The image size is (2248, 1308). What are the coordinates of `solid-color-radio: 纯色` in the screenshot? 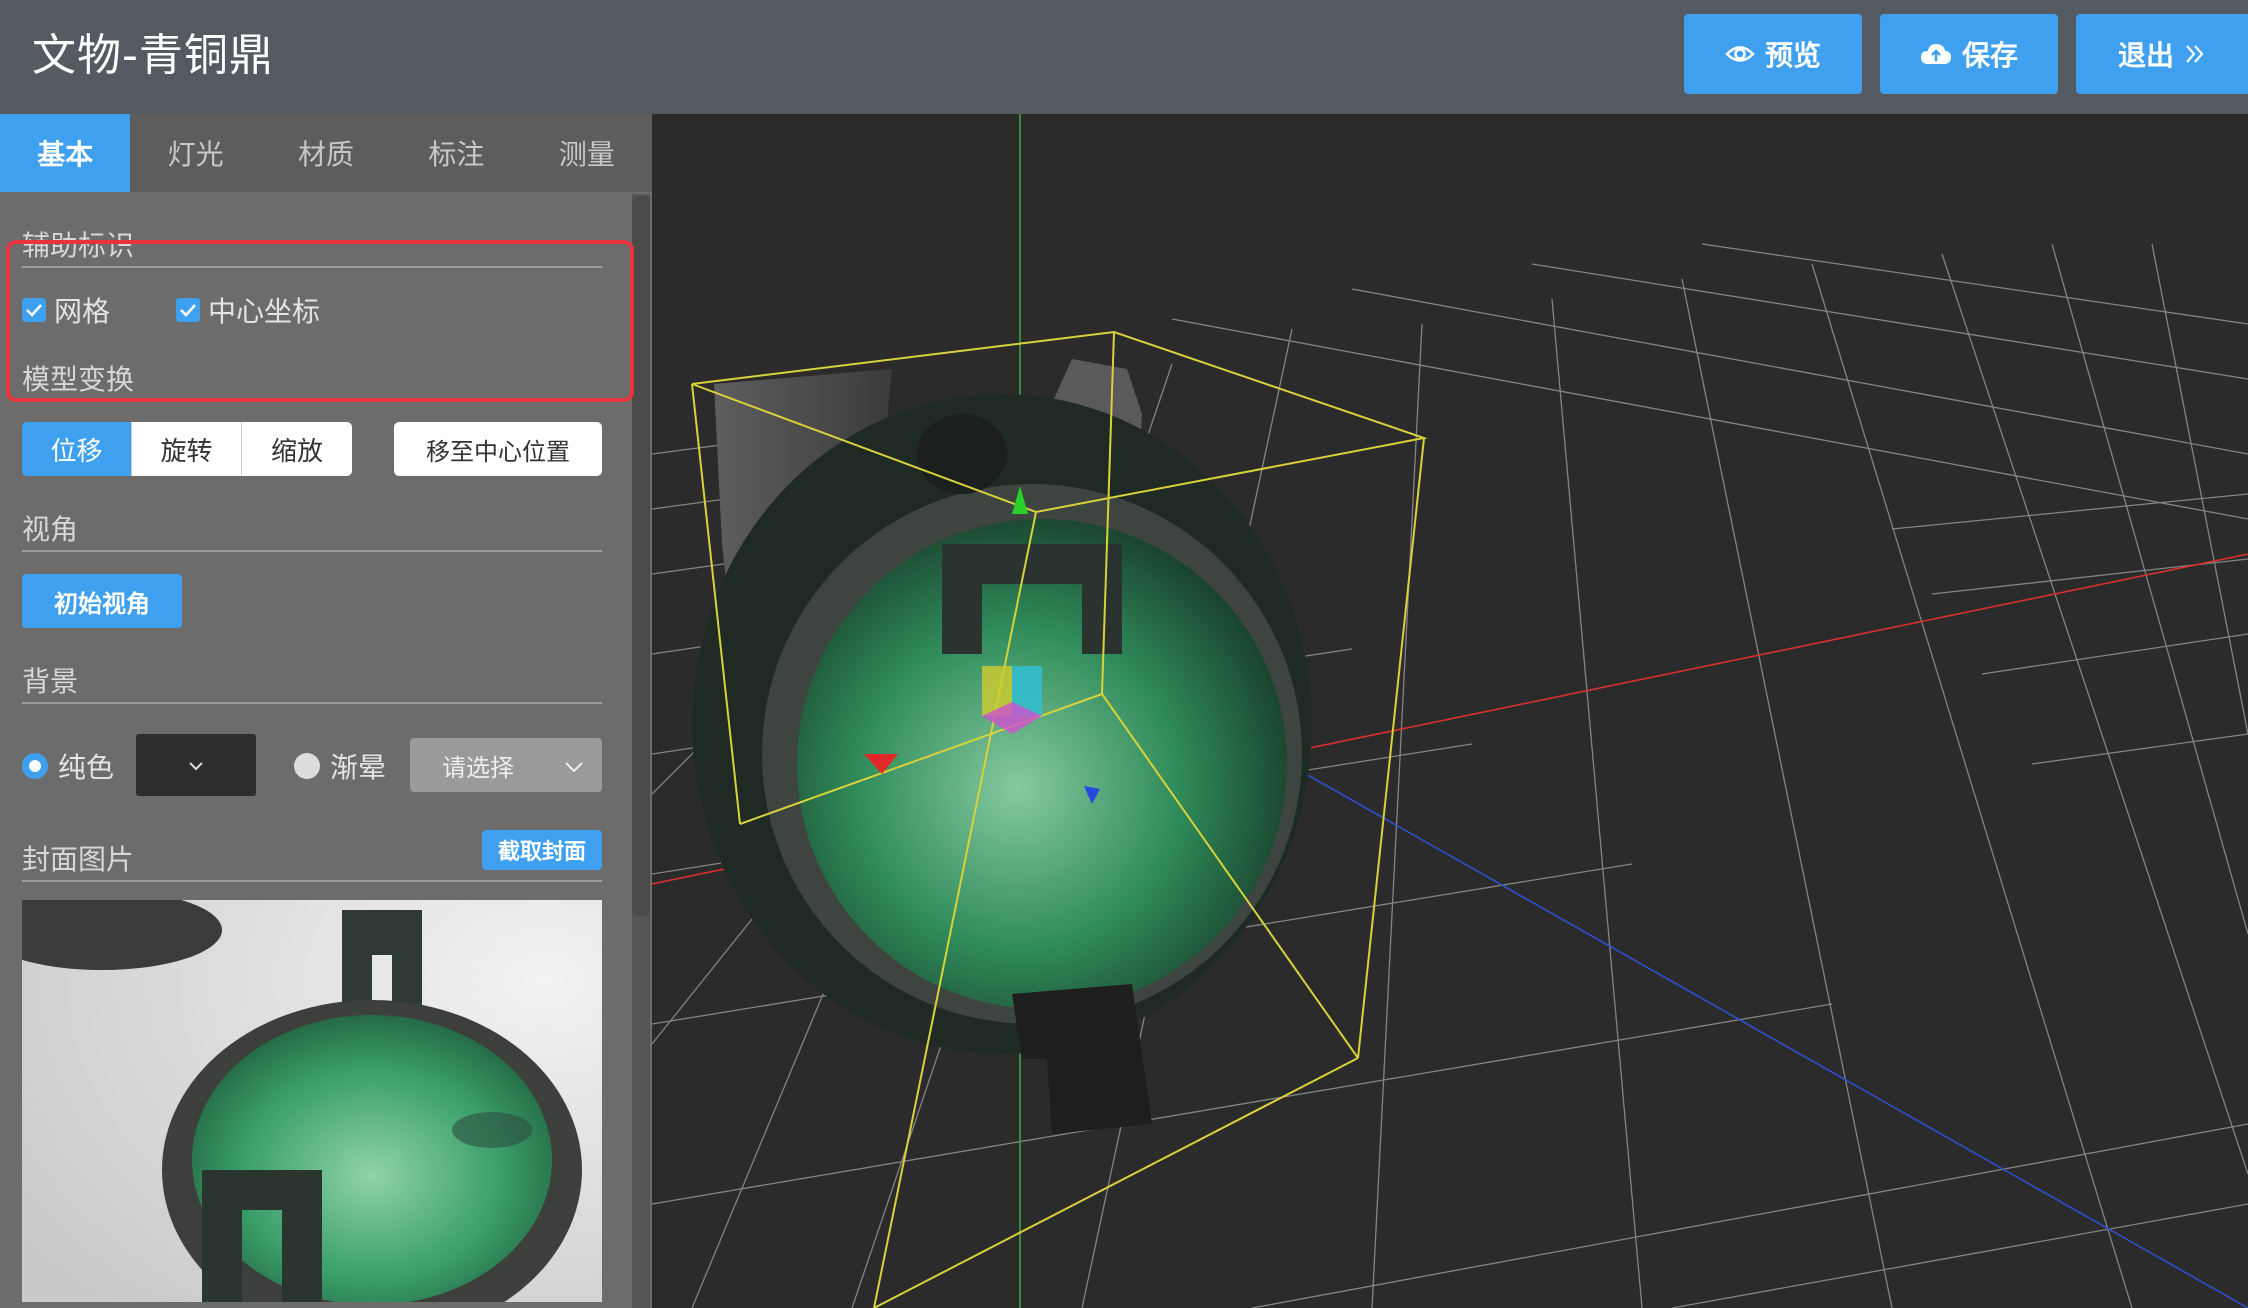 It's located at (68, 766).